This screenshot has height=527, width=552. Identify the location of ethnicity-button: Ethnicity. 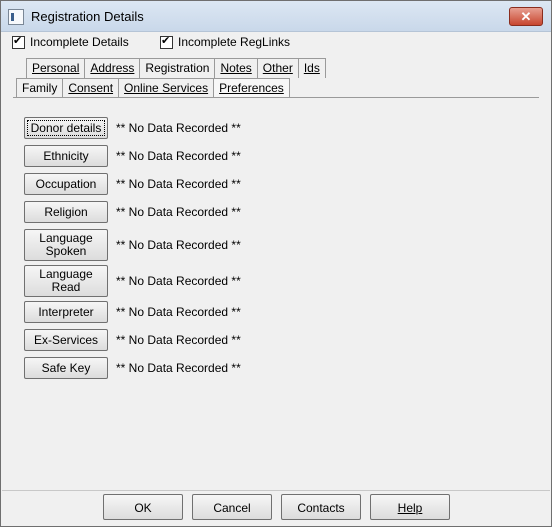
(66, 156).